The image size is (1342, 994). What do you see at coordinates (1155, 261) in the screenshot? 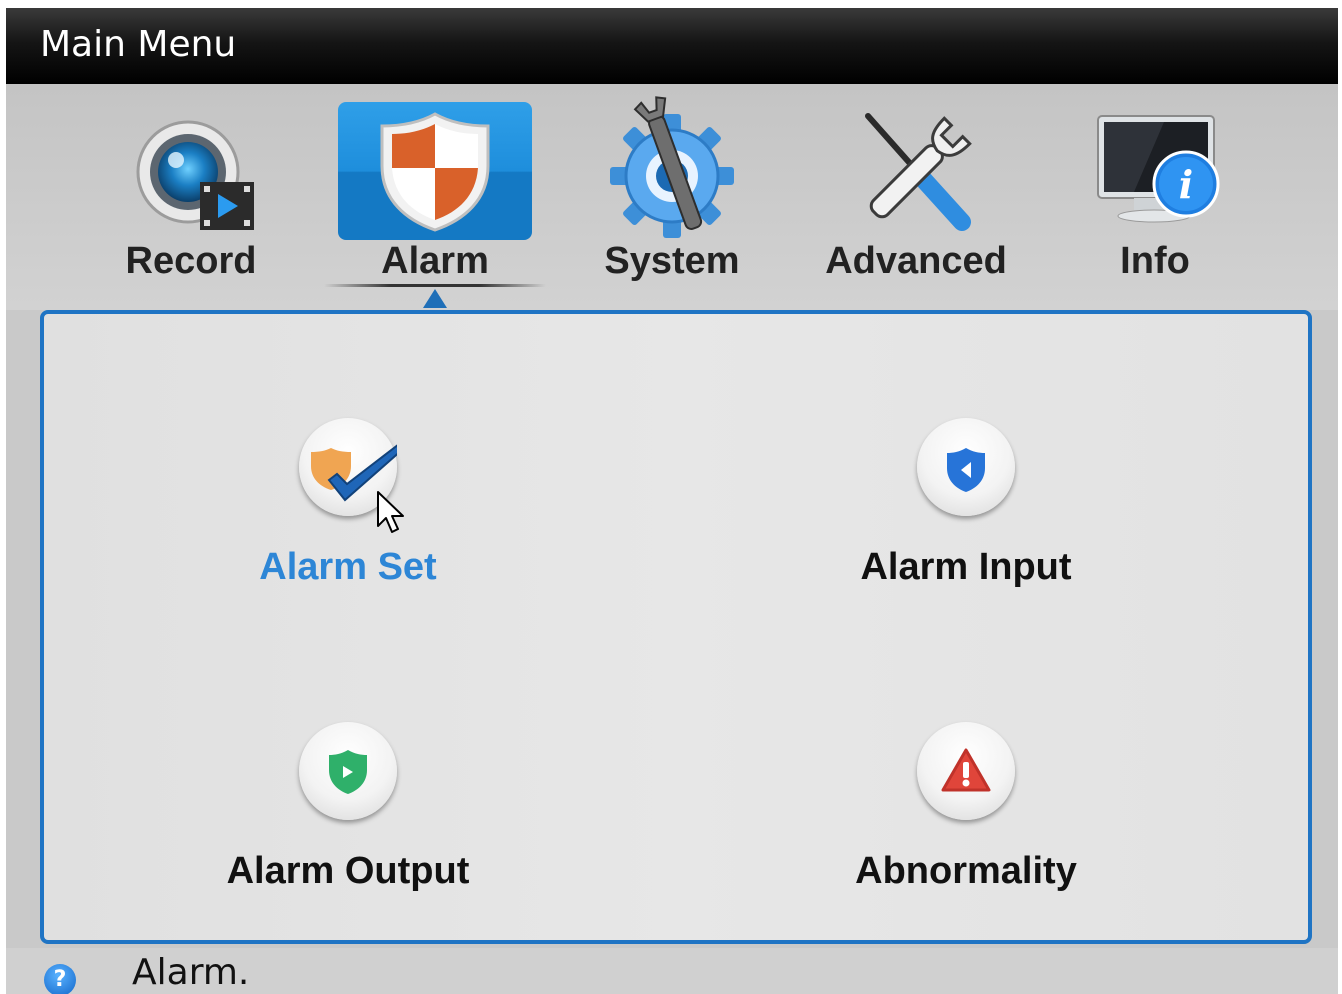
I see `menu-item-info-label: Info` at bounding box center [1155, 261].